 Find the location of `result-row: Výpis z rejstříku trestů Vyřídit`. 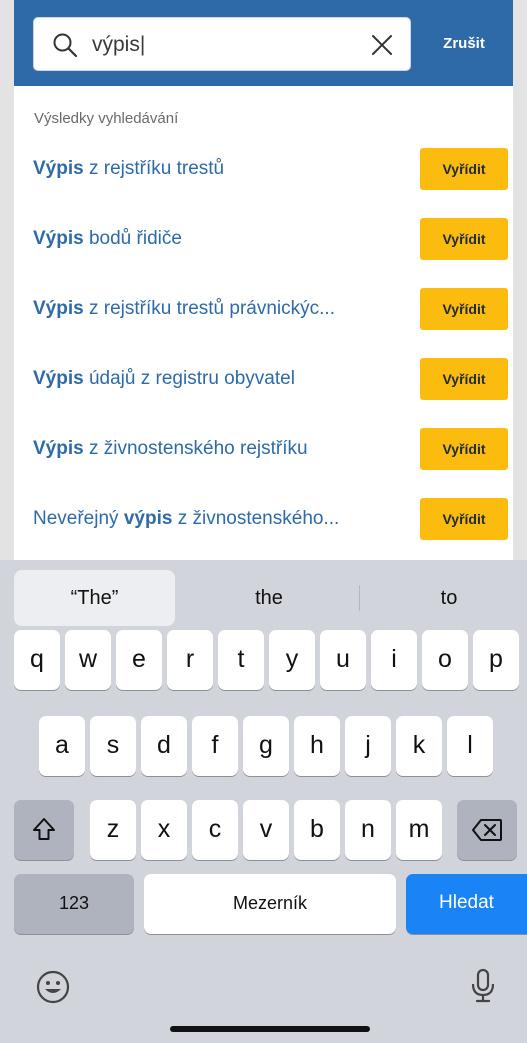

result-row: Výpis z rejstříku trestů Vyřídit is located at coordinates (263, 169).